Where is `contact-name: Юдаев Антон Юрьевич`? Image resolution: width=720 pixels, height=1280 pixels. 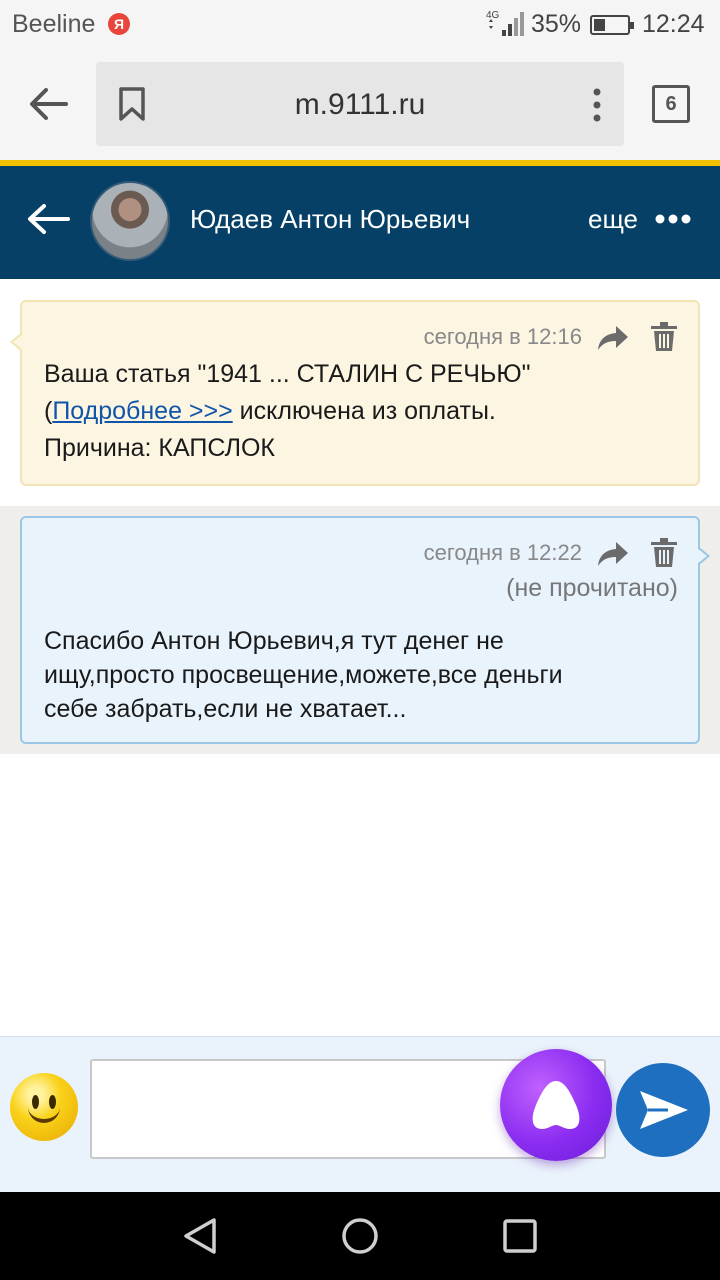 contact-name: Юдаев Антон Юрьевич is located at coordinates (330, 219).